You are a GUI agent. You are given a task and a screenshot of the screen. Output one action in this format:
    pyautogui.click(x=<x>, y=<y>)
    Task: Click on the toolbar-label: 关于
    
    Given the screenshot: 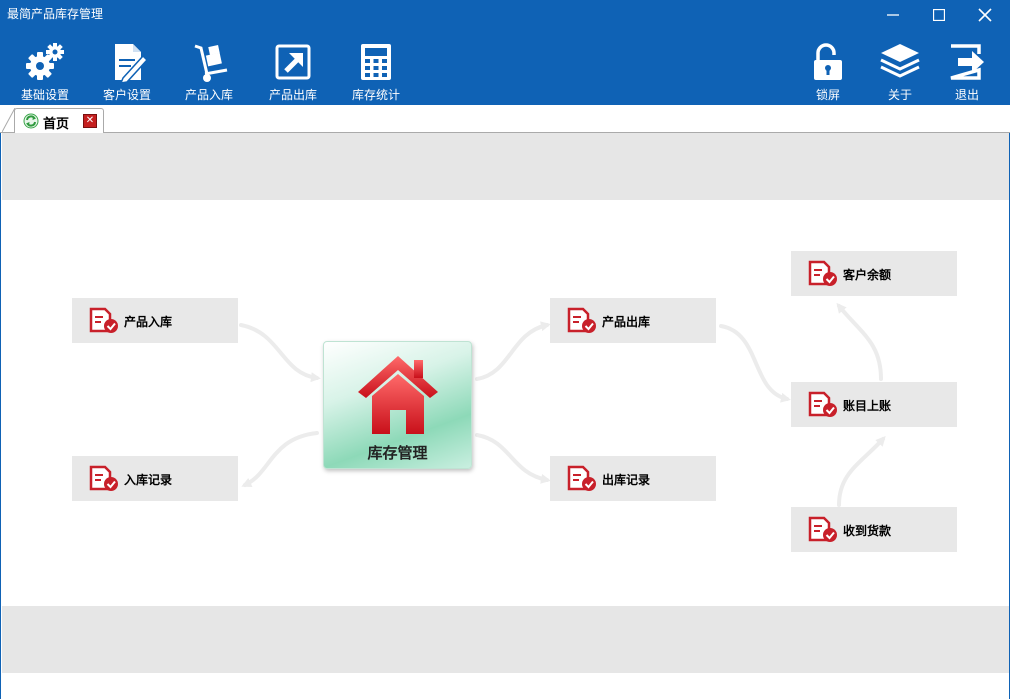 What is the action you would take?
    pyautogui.click(x=899, y=95)
    